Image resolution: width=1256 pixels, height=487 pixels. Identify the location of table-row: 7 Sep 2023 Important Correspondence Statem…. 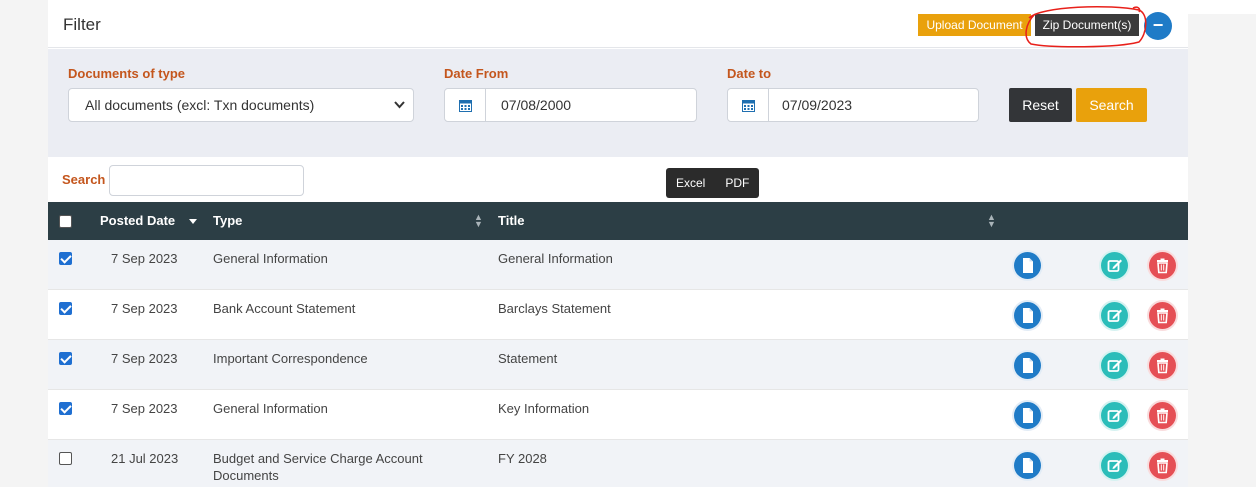
(618, 365).